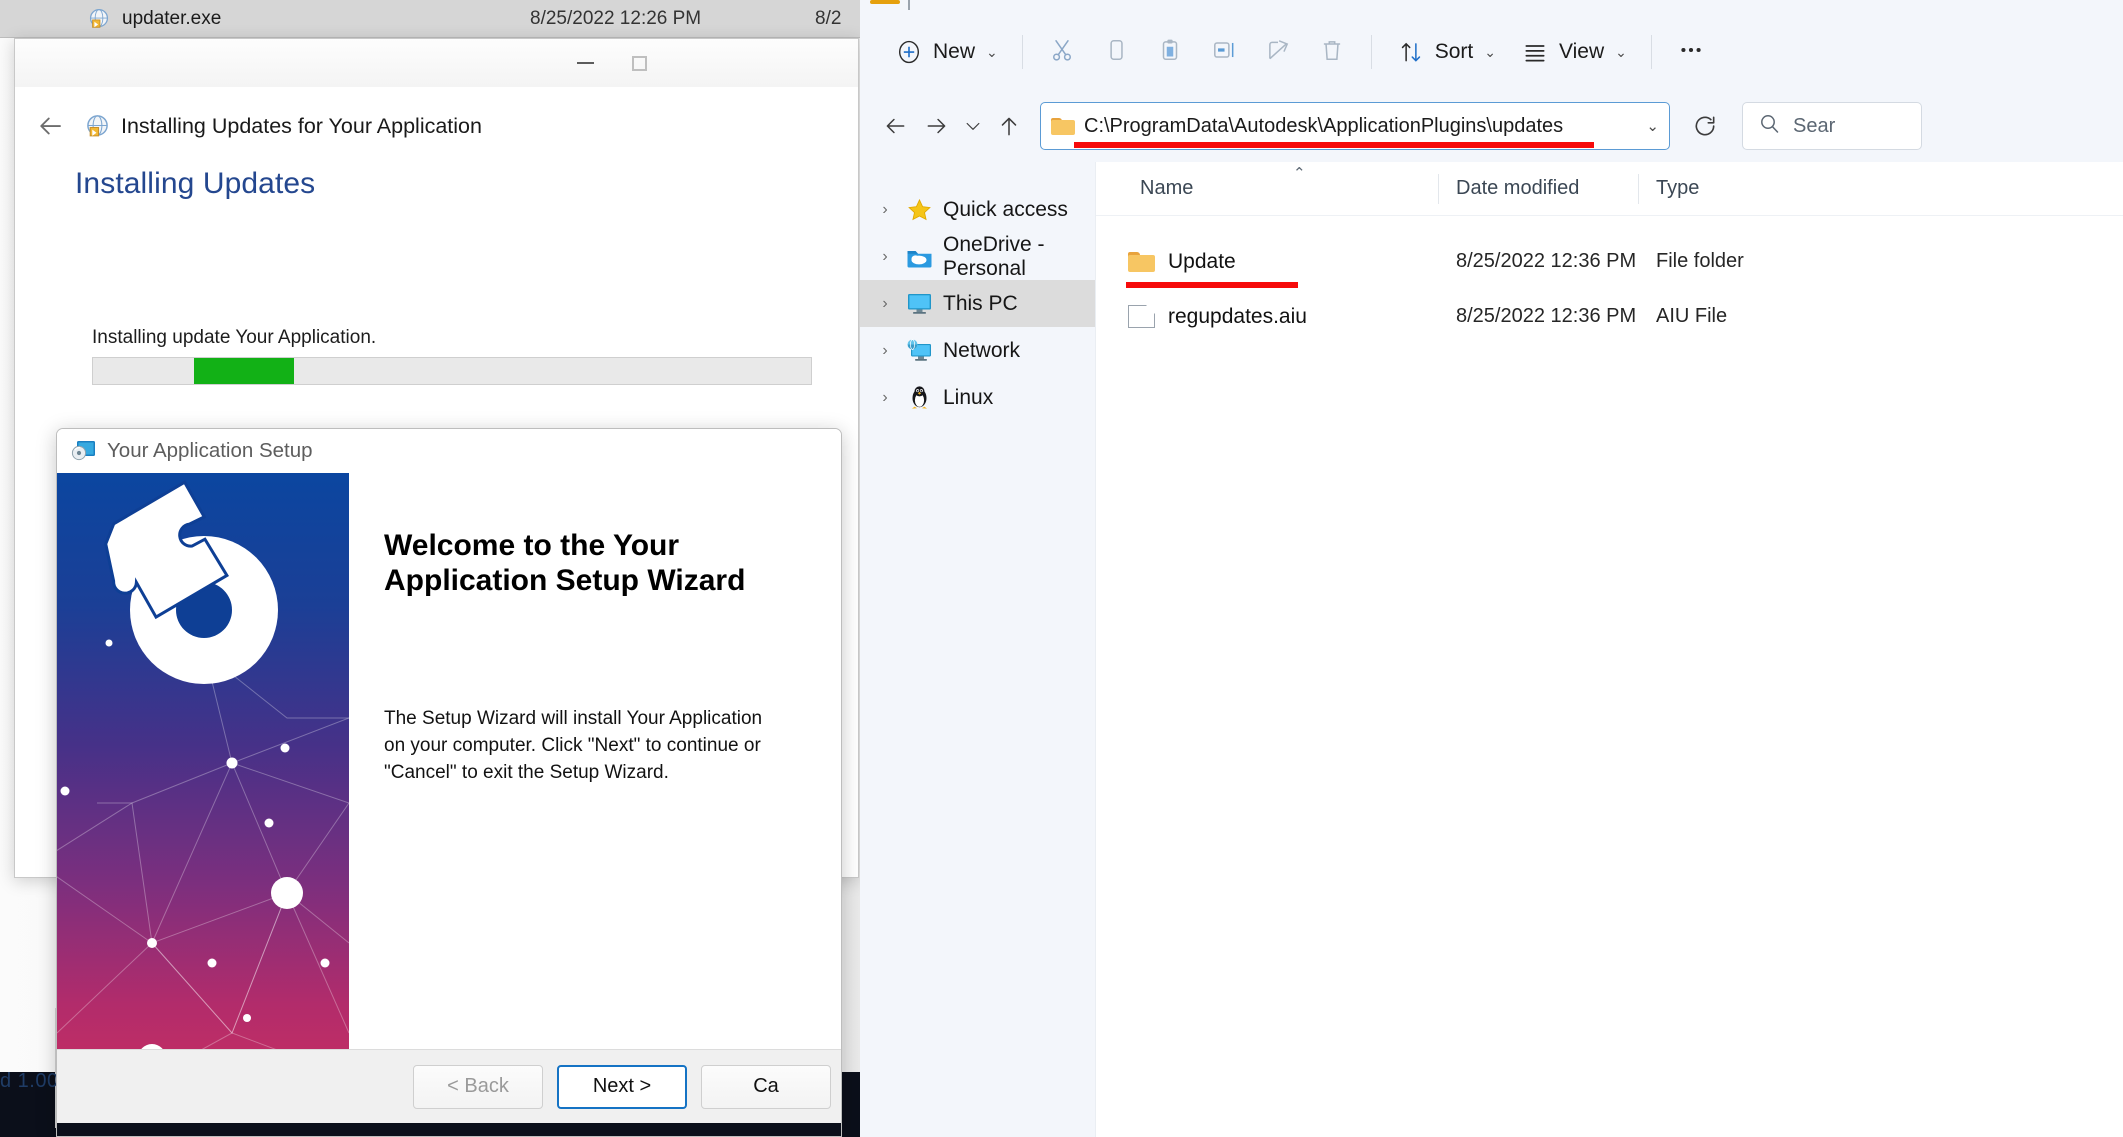  I want to click on refresh-icon, so click(1705, 126).